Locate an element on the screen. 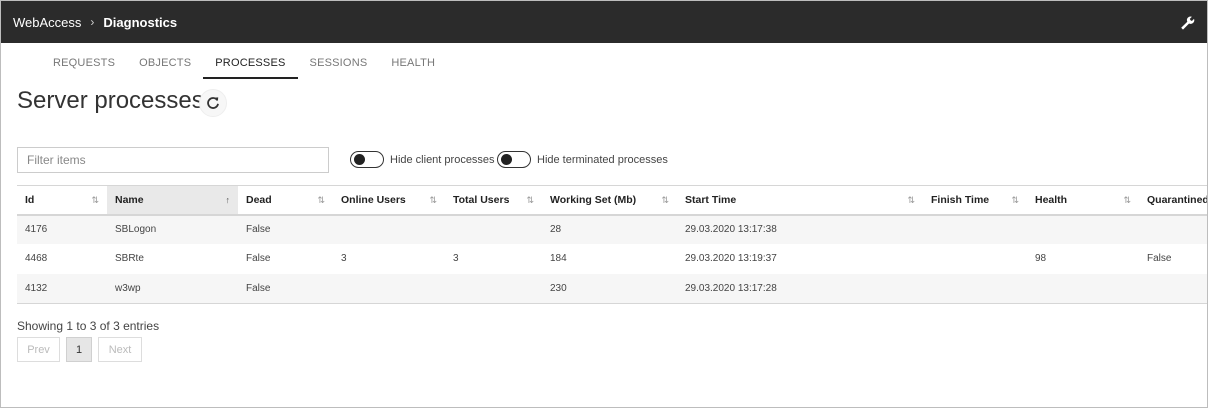  cell-id: 4468 is located at coordinates (36, 259).